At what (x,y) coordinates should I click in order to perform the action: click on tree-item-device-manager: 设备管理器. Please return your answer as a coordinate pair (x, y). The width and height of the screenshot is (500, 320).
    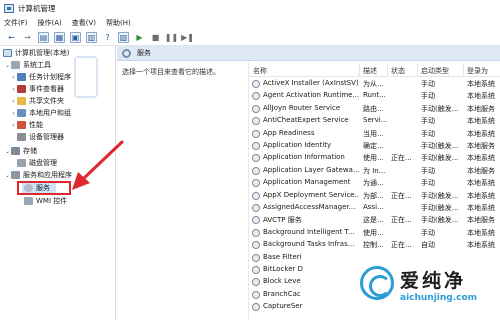
    Looking at the image, I should click on (40, 137).